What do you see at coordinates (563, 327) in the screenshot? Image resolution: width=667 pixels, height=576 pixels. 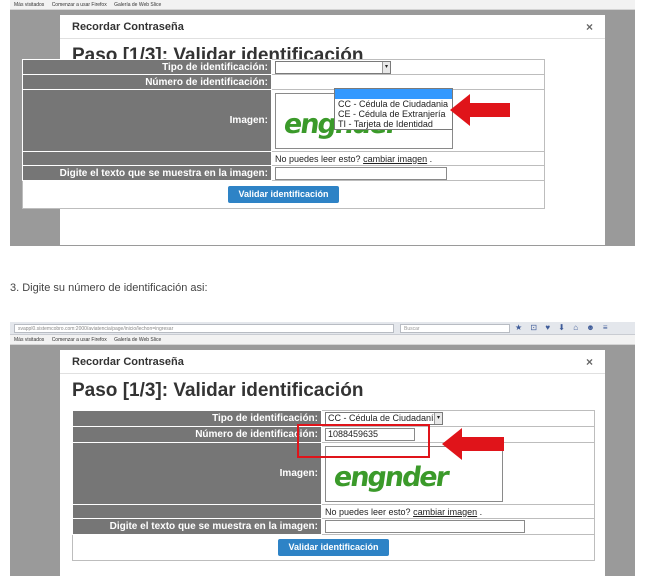 I see `toolbar-icons: ★ ⊡ ♥ ⬇ ⌂ ☻ ≡` at bounding box center [563, 327].